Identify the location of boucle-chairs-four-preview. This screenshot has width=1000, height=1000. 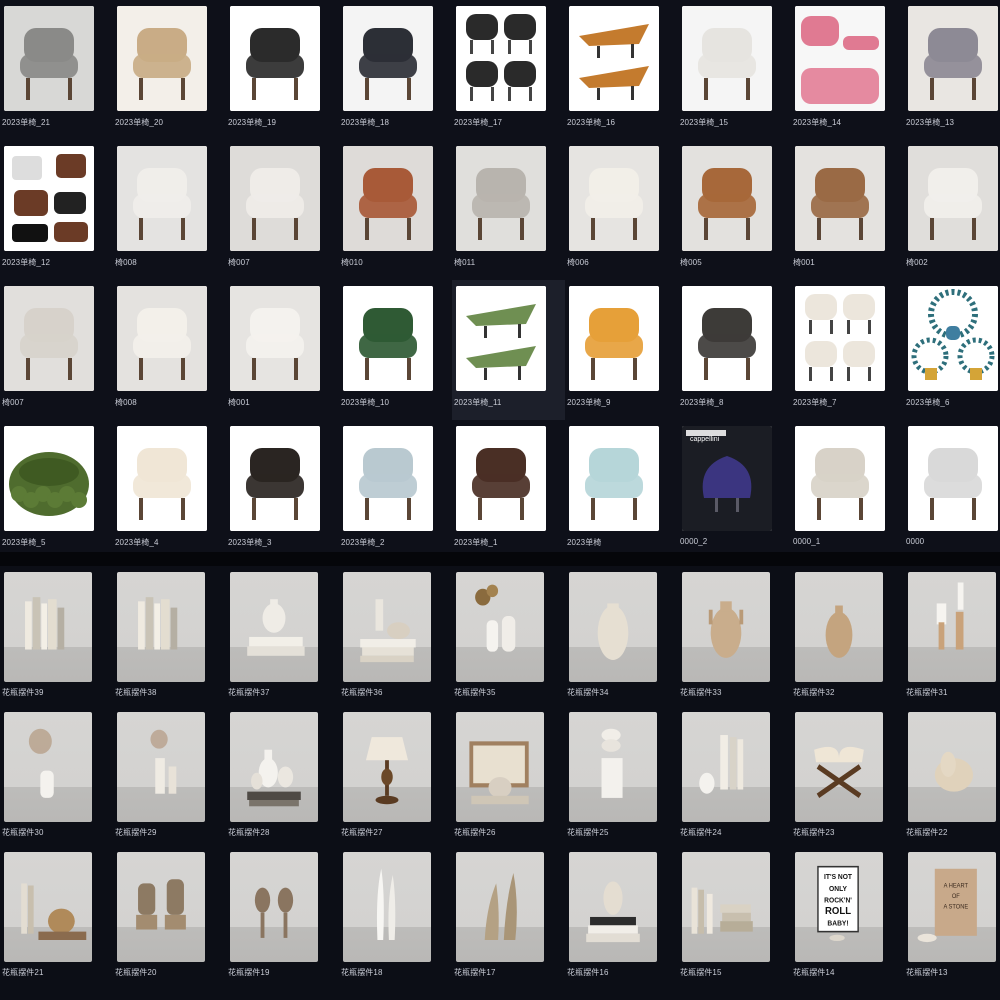
(840, 338).